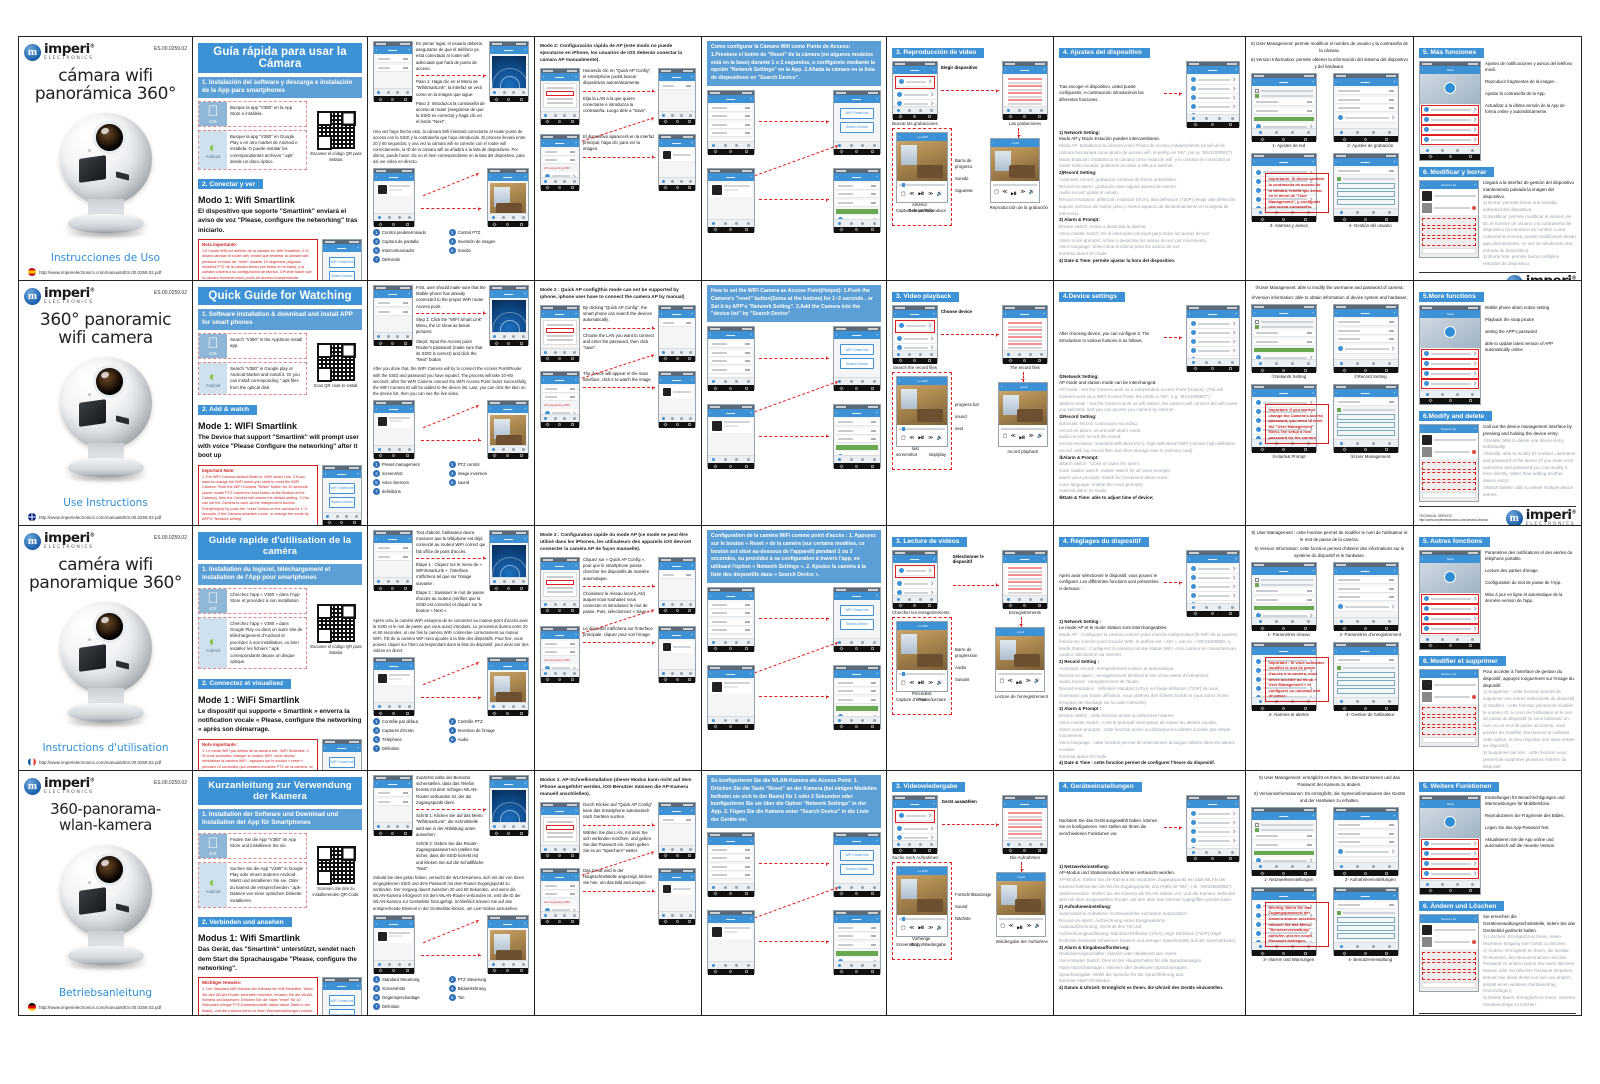 The image size is (1600, 1084). I want to click on function-3-label: Legen Sie das App-Passwort fest., so click(1517, 827).